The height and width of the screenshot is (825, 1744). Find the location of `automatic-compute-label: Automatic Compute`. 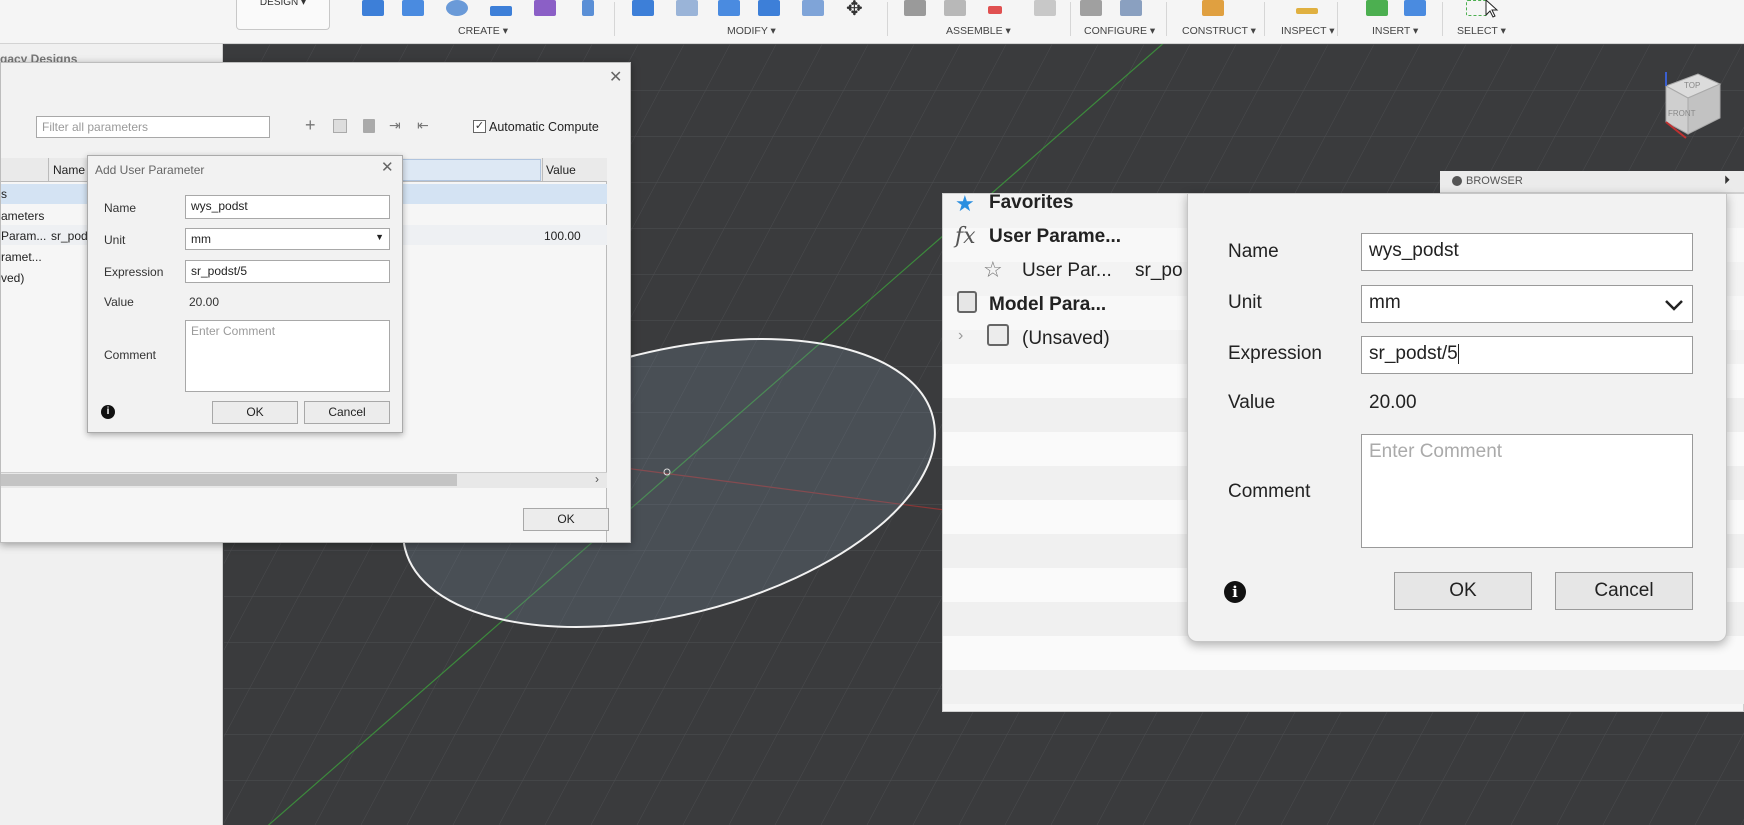

automatic-compute-label: Automatic Compute is located at coordinates (544, 127).